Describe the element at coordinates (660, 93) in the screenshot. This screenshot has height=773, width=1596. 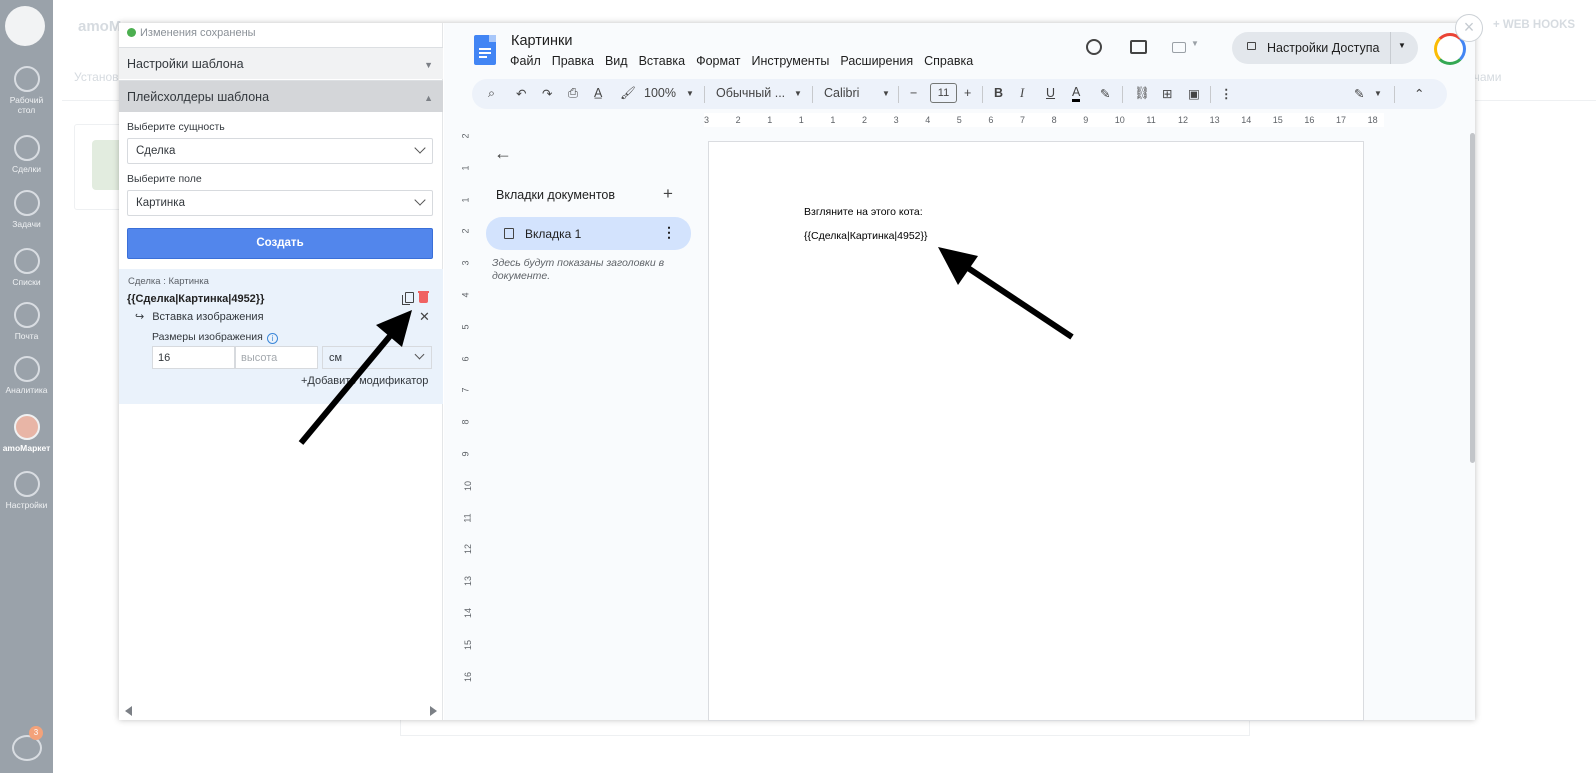
I see `zoom-select: 100%` at that location.